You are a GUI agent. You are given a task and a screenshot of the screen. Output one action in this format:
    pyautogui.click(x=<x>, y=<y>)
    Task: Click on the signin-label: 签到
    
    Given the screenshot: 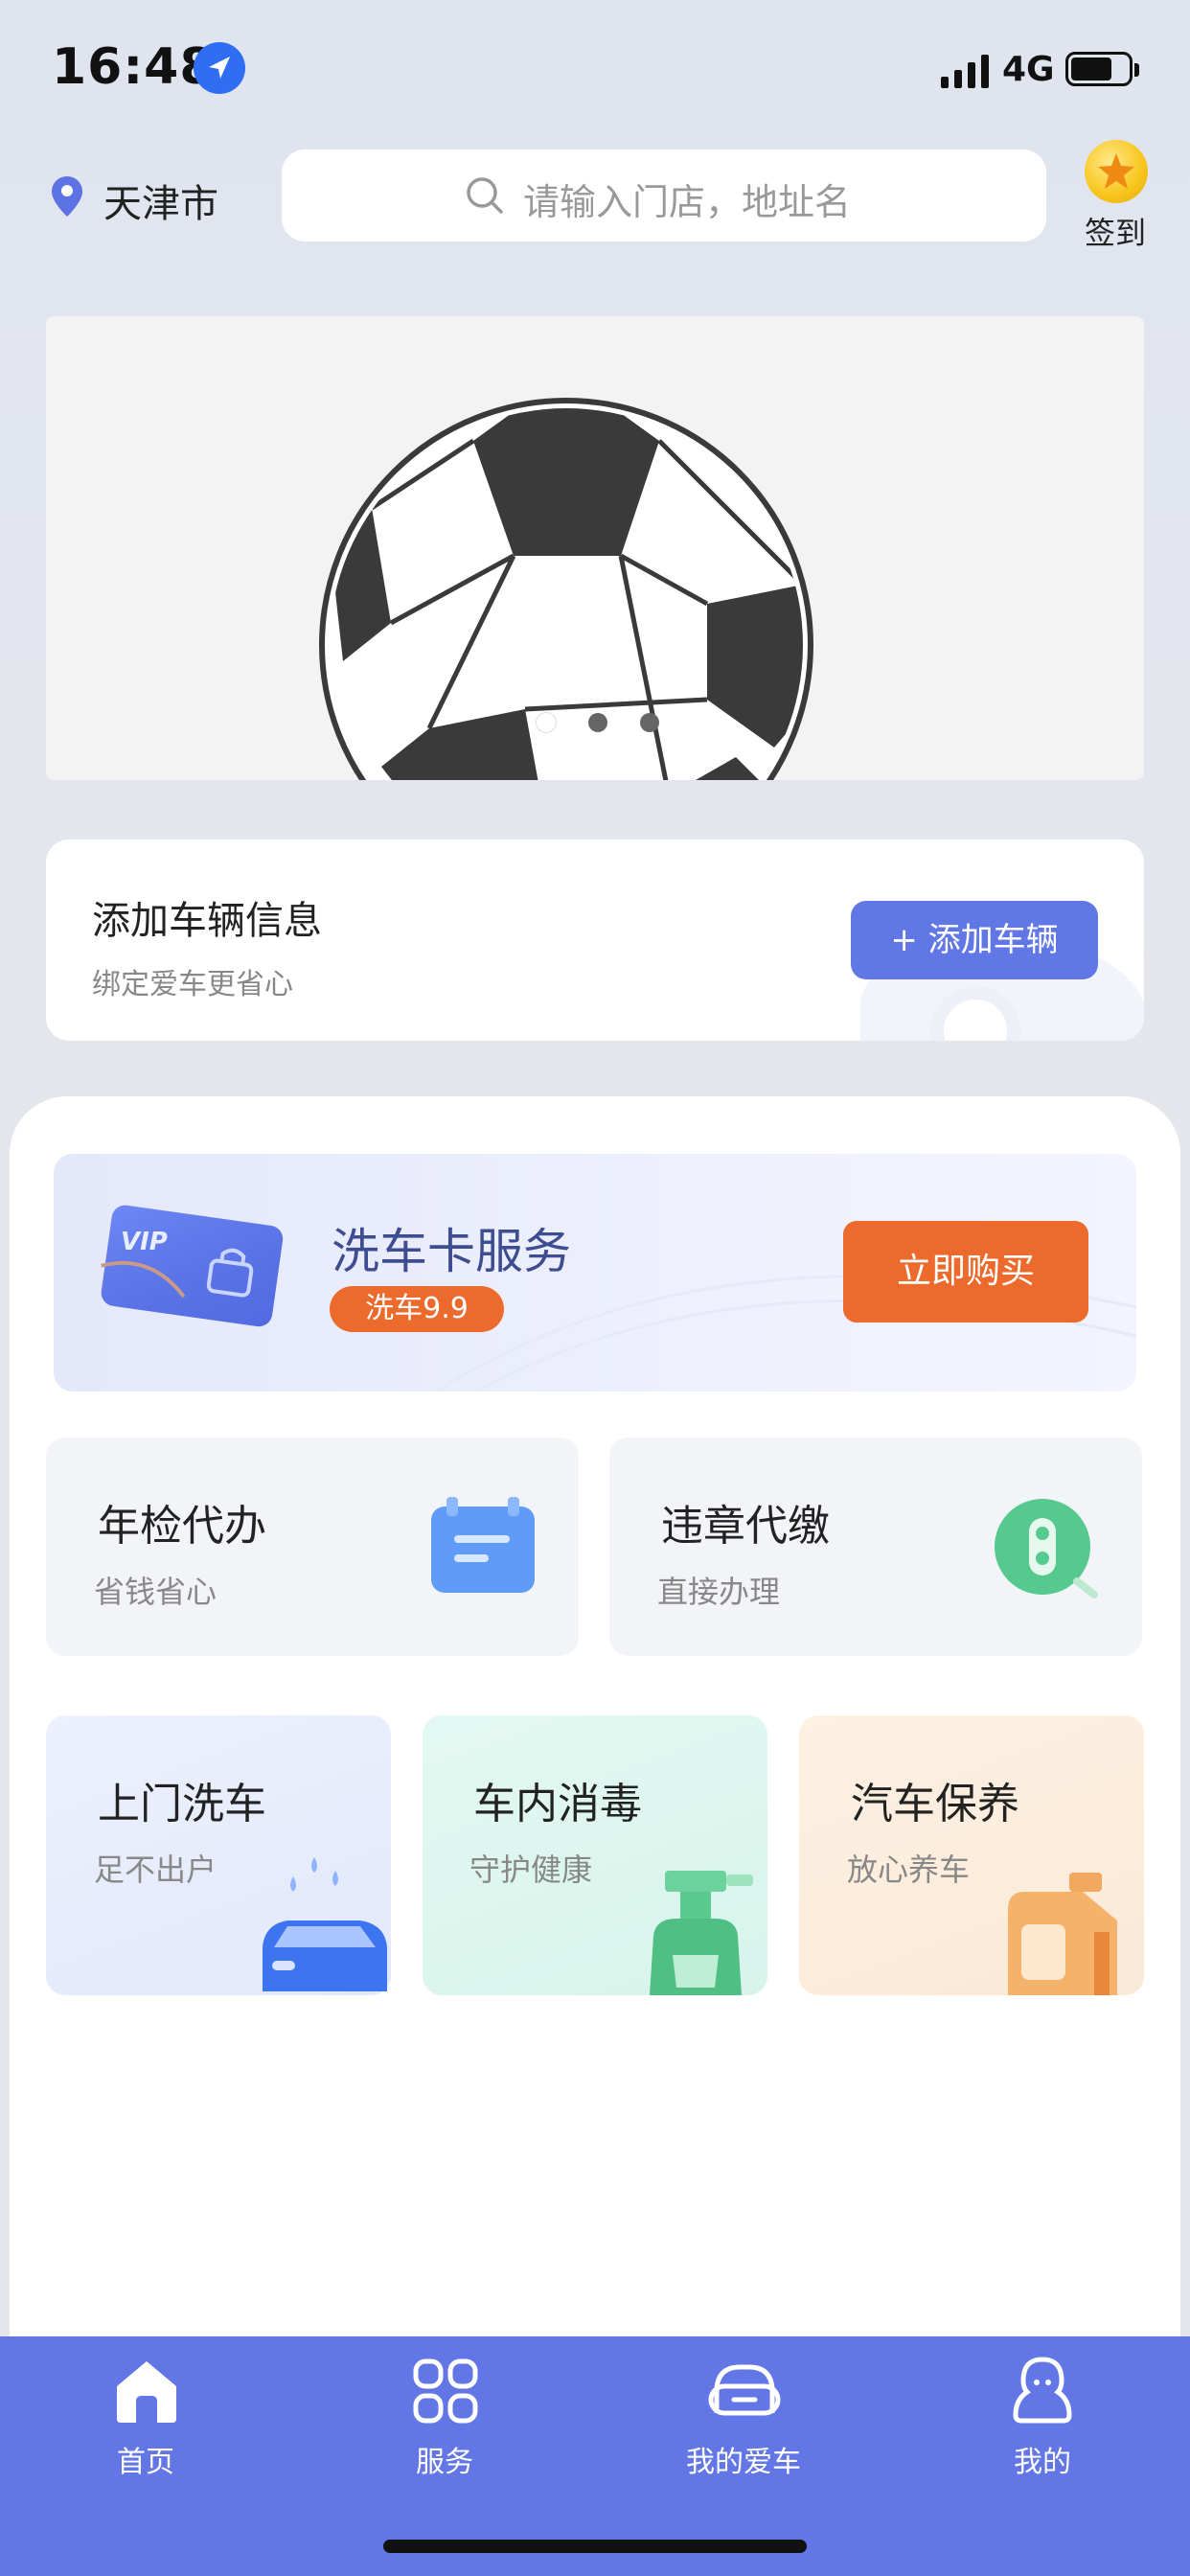 What is the action you would take?
    pyautogui.click(x=1115, y=231)
    